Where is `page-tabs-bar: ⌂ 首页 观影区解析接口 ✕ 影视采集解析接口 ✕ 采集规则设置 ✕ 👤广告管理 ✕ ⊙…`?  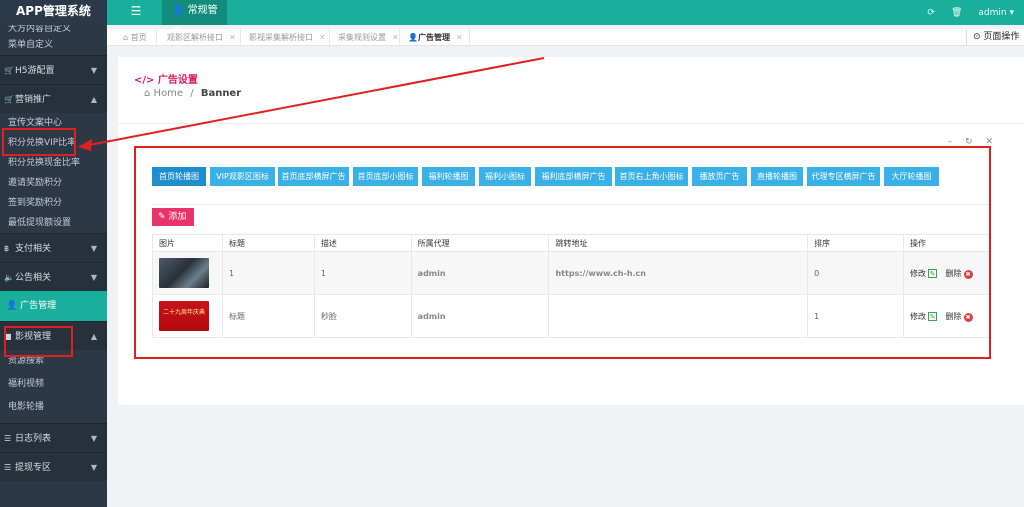
page-tabs-bar: ⌂ 首页 观影区解析接口 ✕ 影视采集解析接口 ✕ 采集规则设置 ✕ 👤广告管理 ✕ ⊙… is located at coordinates (565, 37).